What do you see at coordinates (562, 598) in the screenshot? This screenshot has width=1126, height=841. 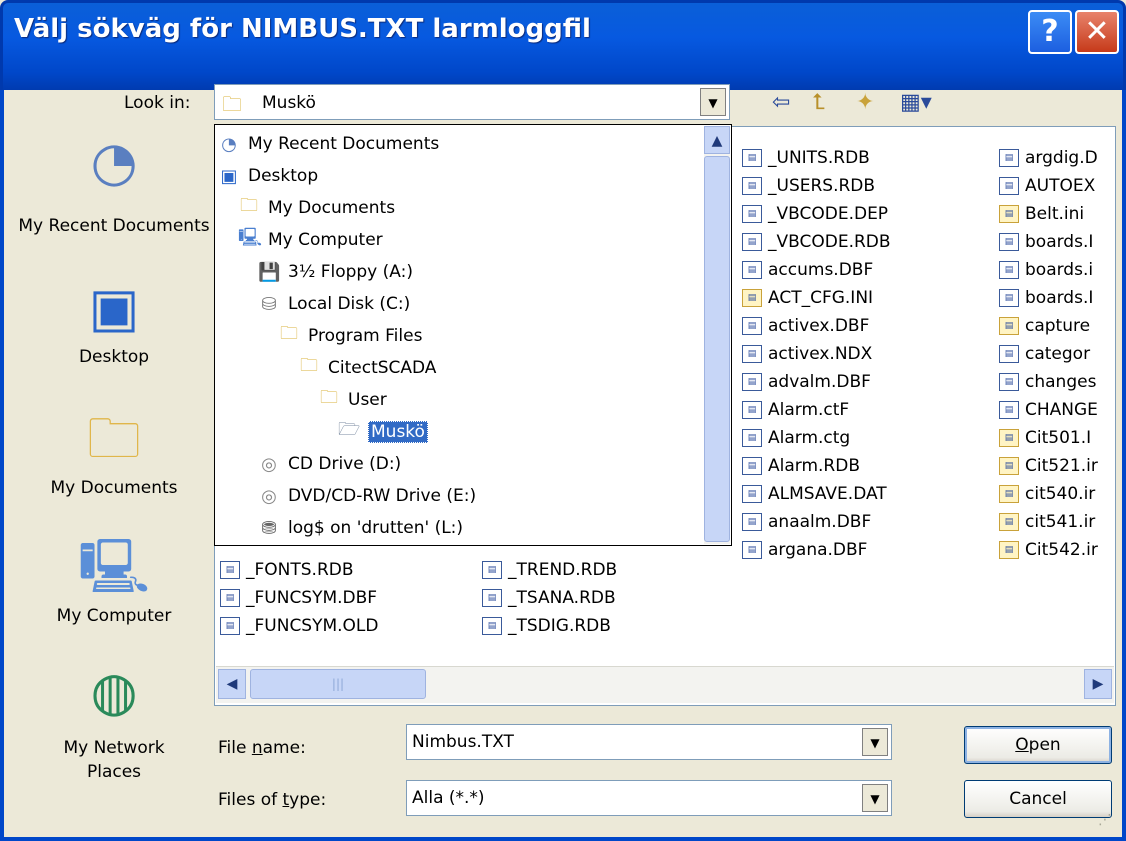 I see `file-name: _TSANA.RDB` at bounding box center [562, 598].